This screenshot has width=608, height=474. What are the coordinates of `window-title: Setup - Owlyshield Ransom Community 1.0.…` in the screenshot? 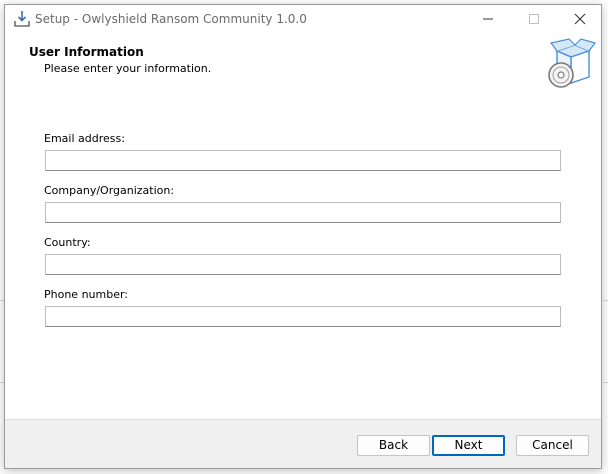 It's located at (171, 19).